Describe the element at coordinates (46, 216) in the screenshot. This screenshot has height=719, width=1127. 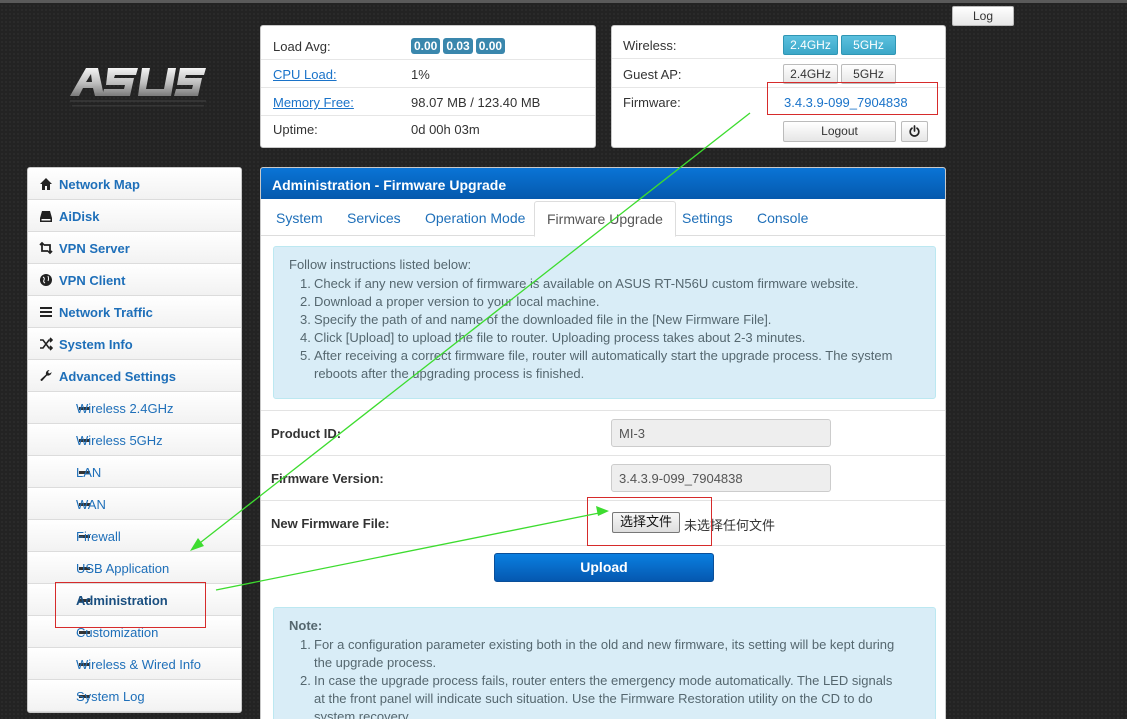
I see `hdd-icon` at that location.